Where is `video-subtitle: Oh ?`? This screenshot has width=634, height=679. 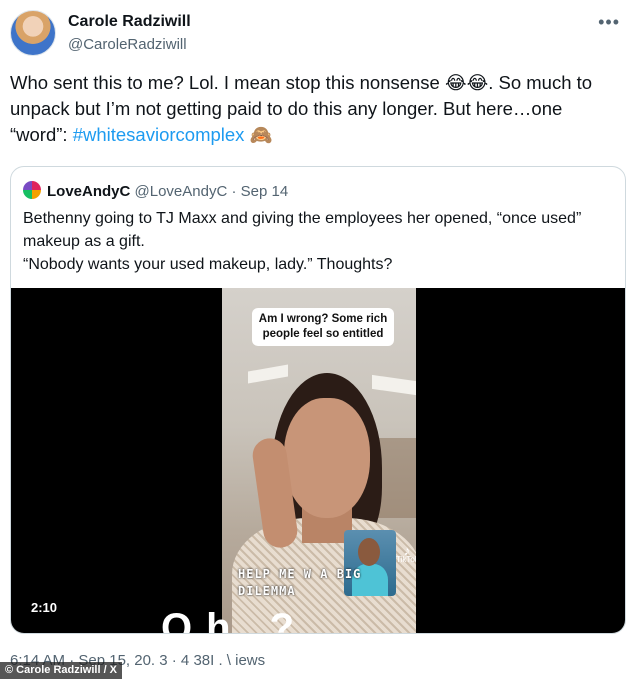
video-subtitle: Oh ? is located at coordinates (235, 620).